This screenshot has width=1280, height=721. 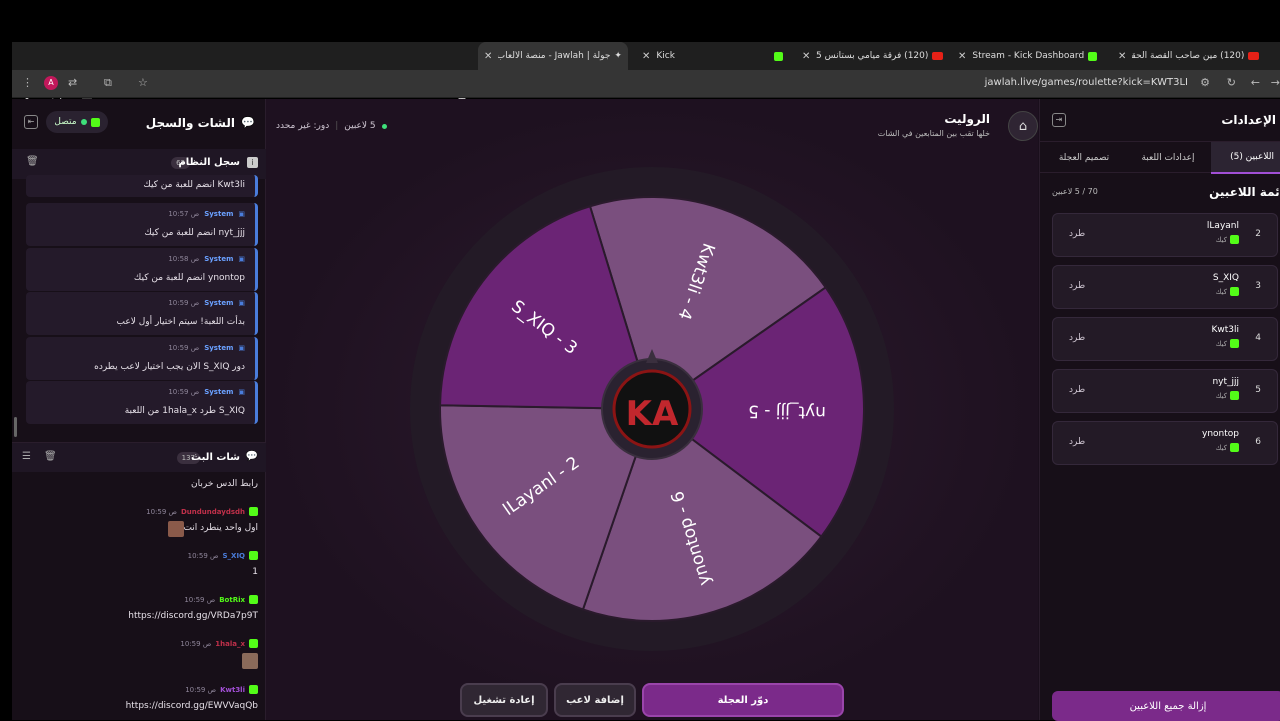 I want to click on tab-game-settings: إعدادات اللعبة, so click(x=1168, y=158).